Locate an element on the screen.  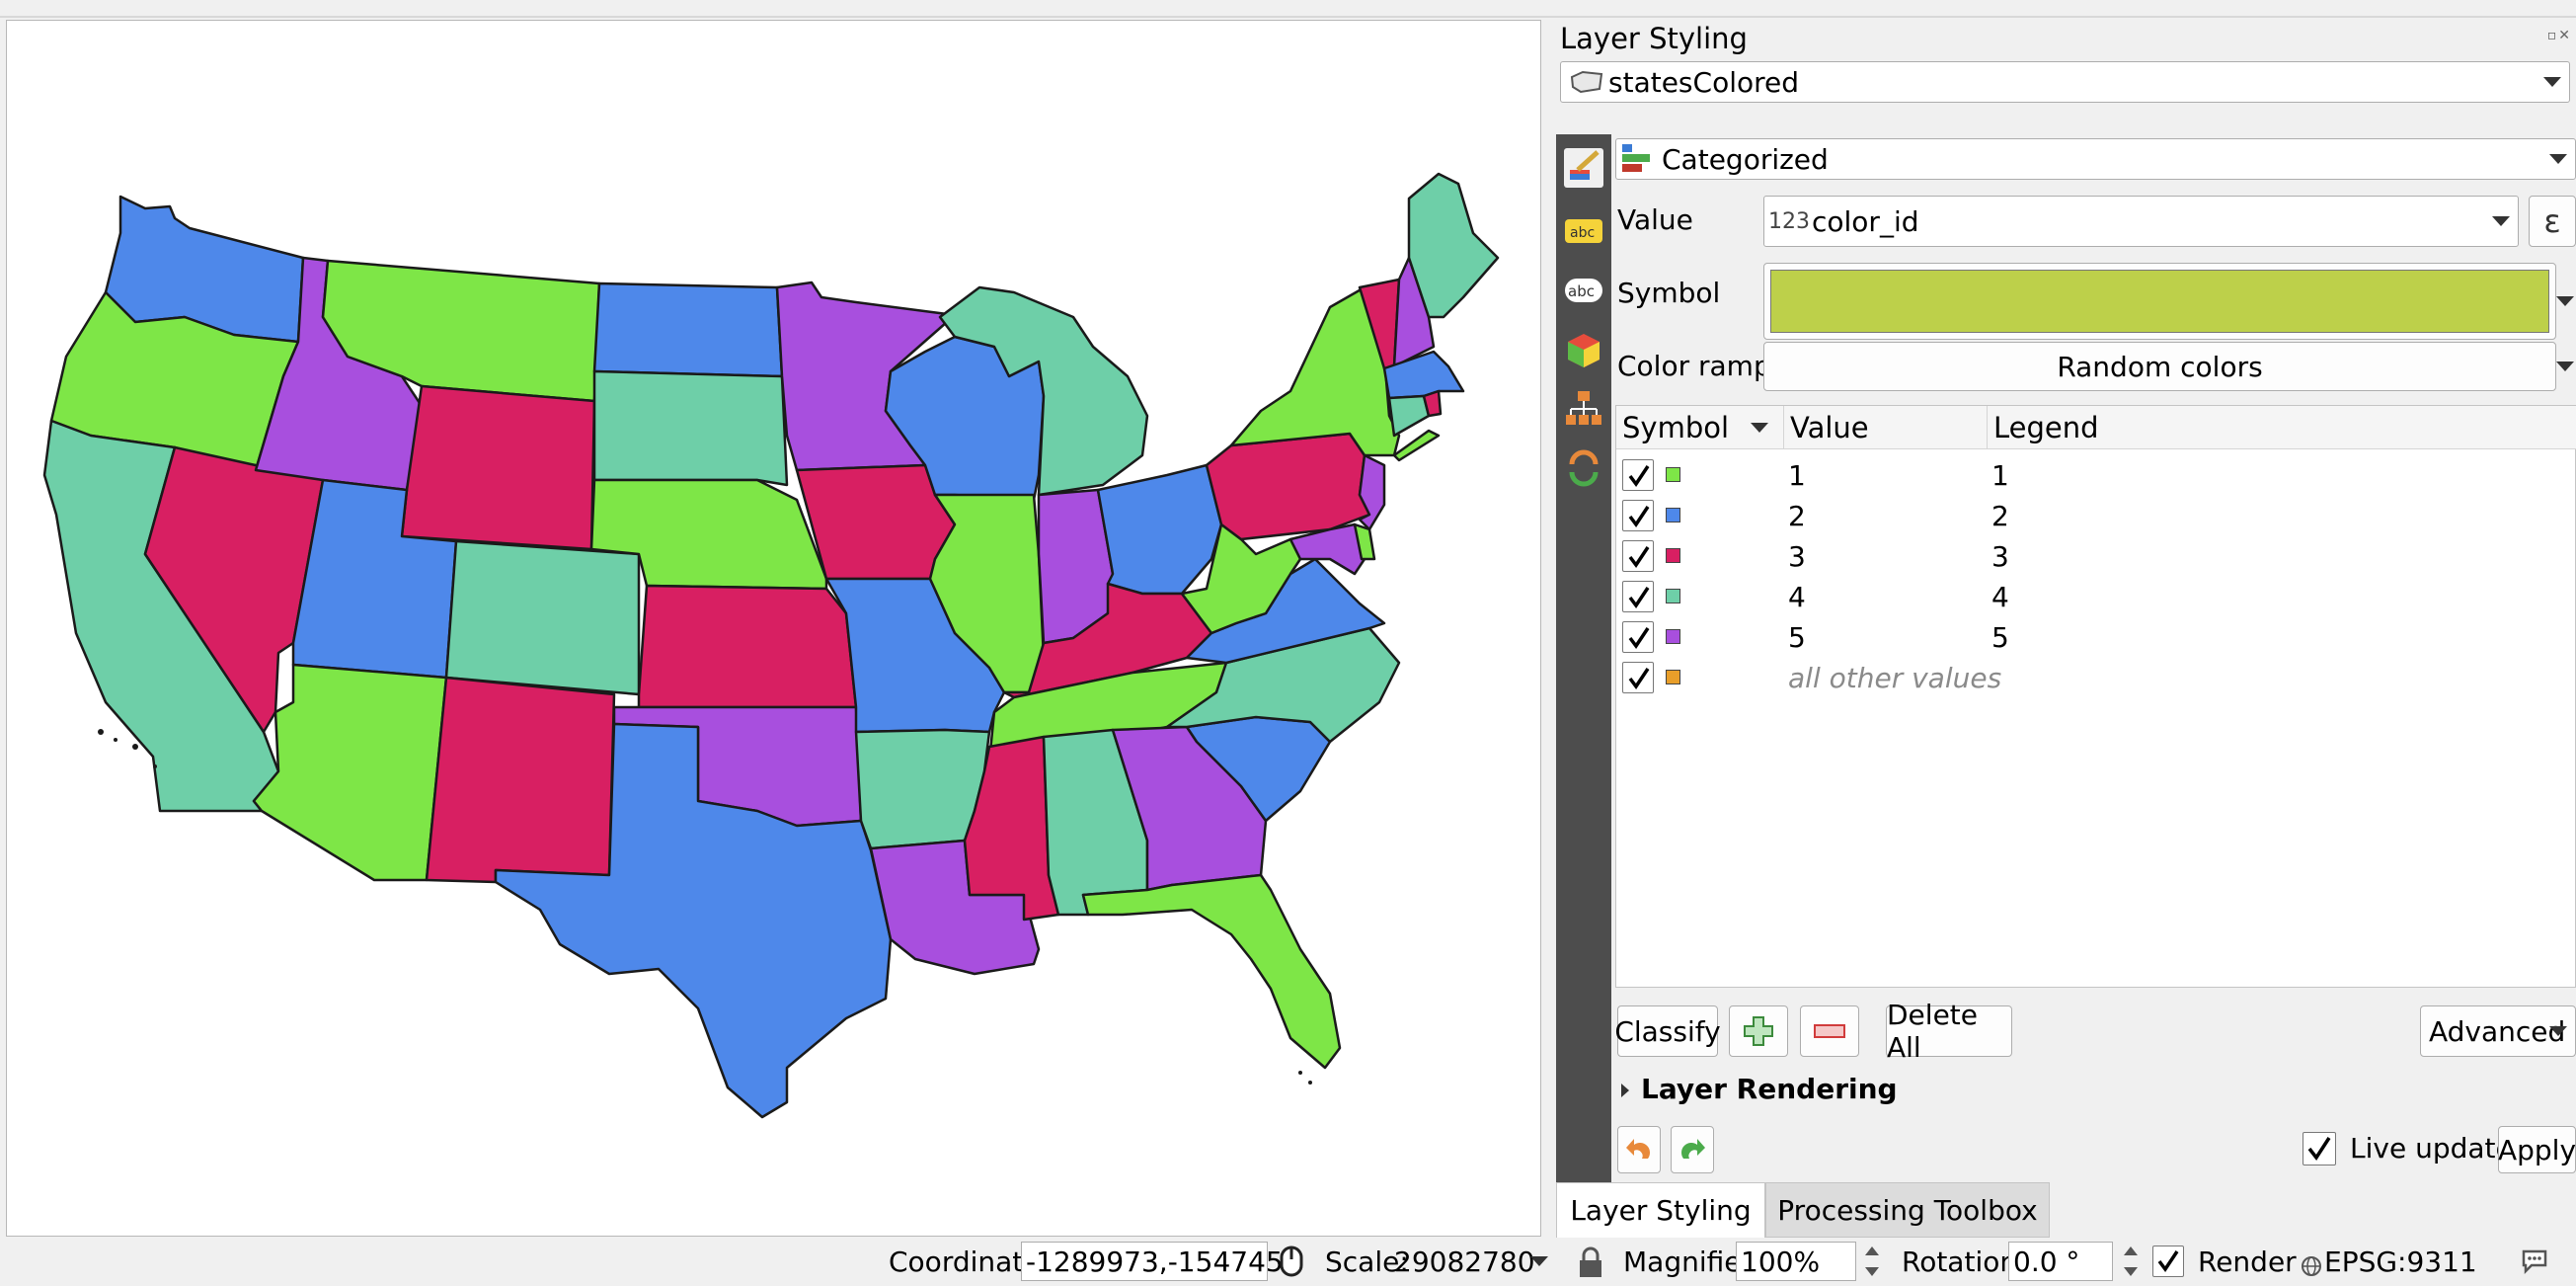
scale-field: 29082780 is located at coordinates (1473, 1261).